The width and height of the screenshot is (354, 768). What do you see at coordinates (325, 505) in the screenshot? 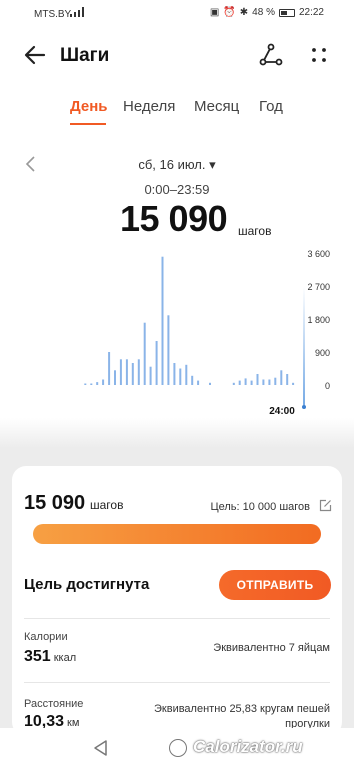
I see `edit-goal-icon` at bounding box center [325, 505].